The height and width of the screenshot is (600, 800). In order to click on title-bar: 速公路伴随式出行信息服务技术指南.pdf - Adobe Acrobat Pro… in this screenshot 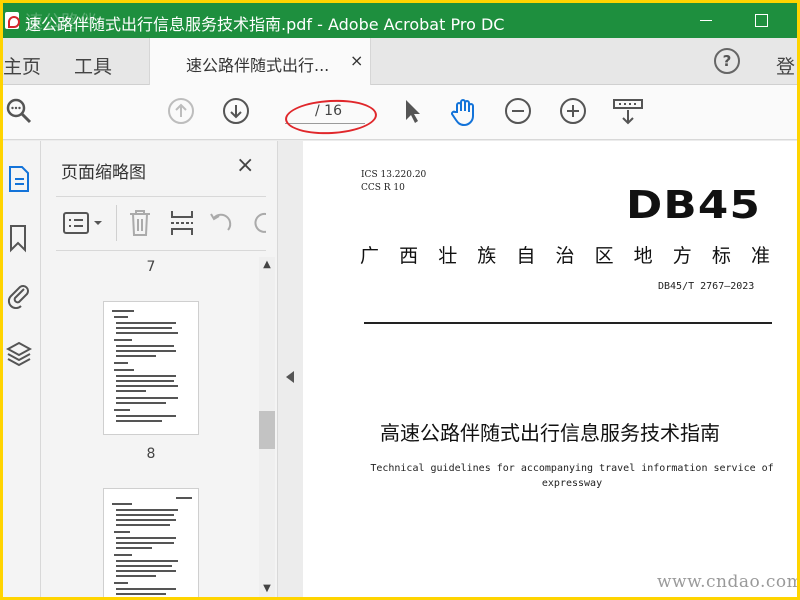, I will do `click(400, 20)`.